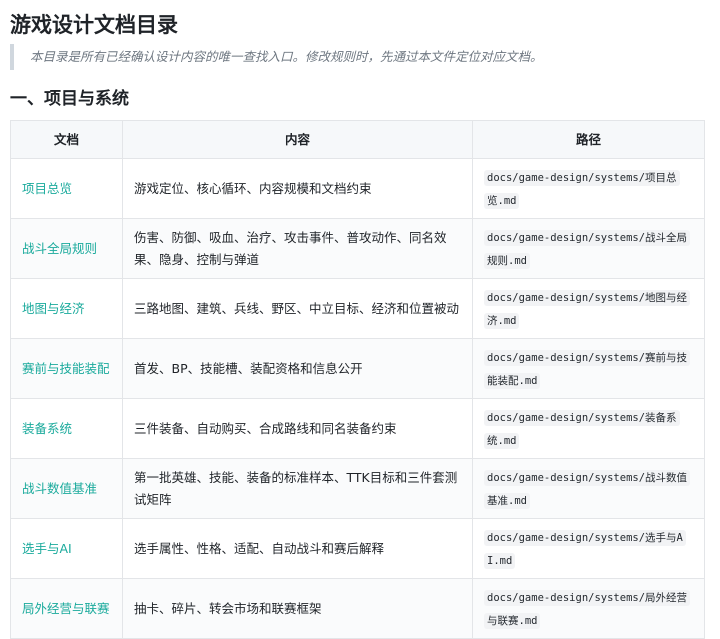  I want to click on table-header: 文档 内容 路径, so click(357, 139).